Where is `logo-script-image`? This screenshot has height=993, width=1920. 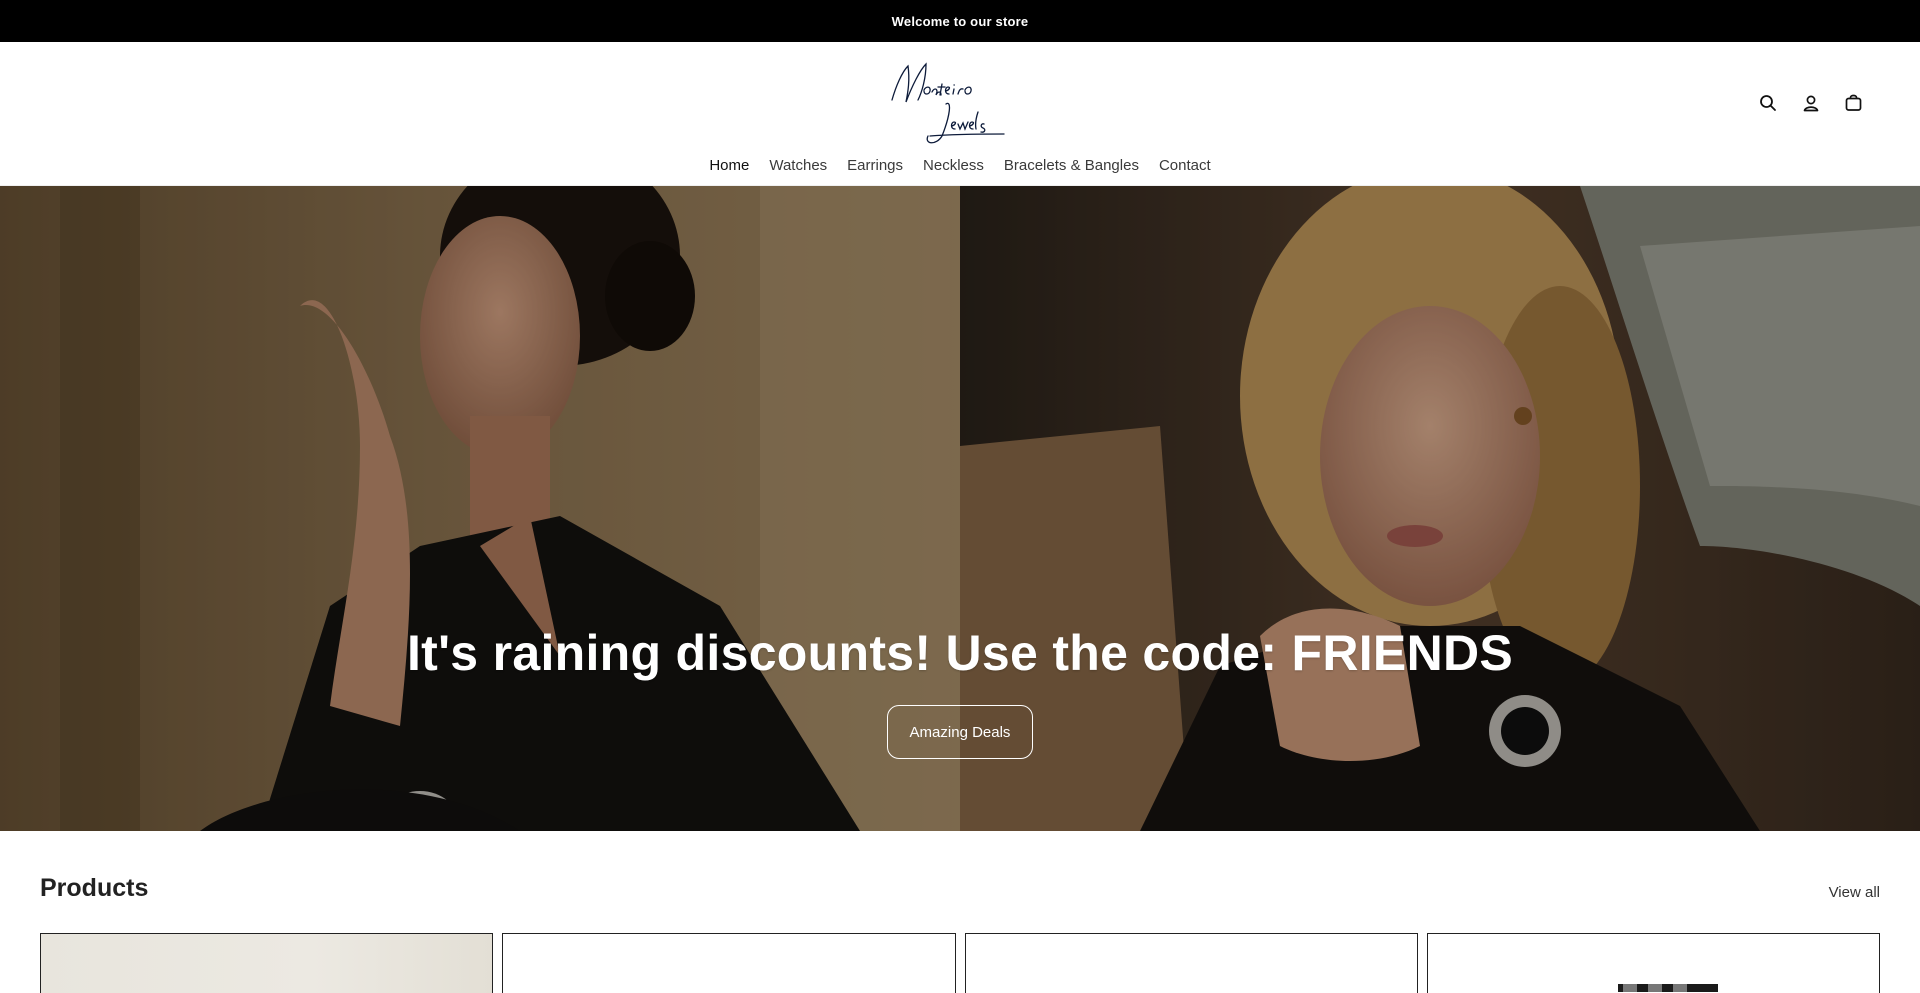
logo-script-image is located at coordinates (948, 103).